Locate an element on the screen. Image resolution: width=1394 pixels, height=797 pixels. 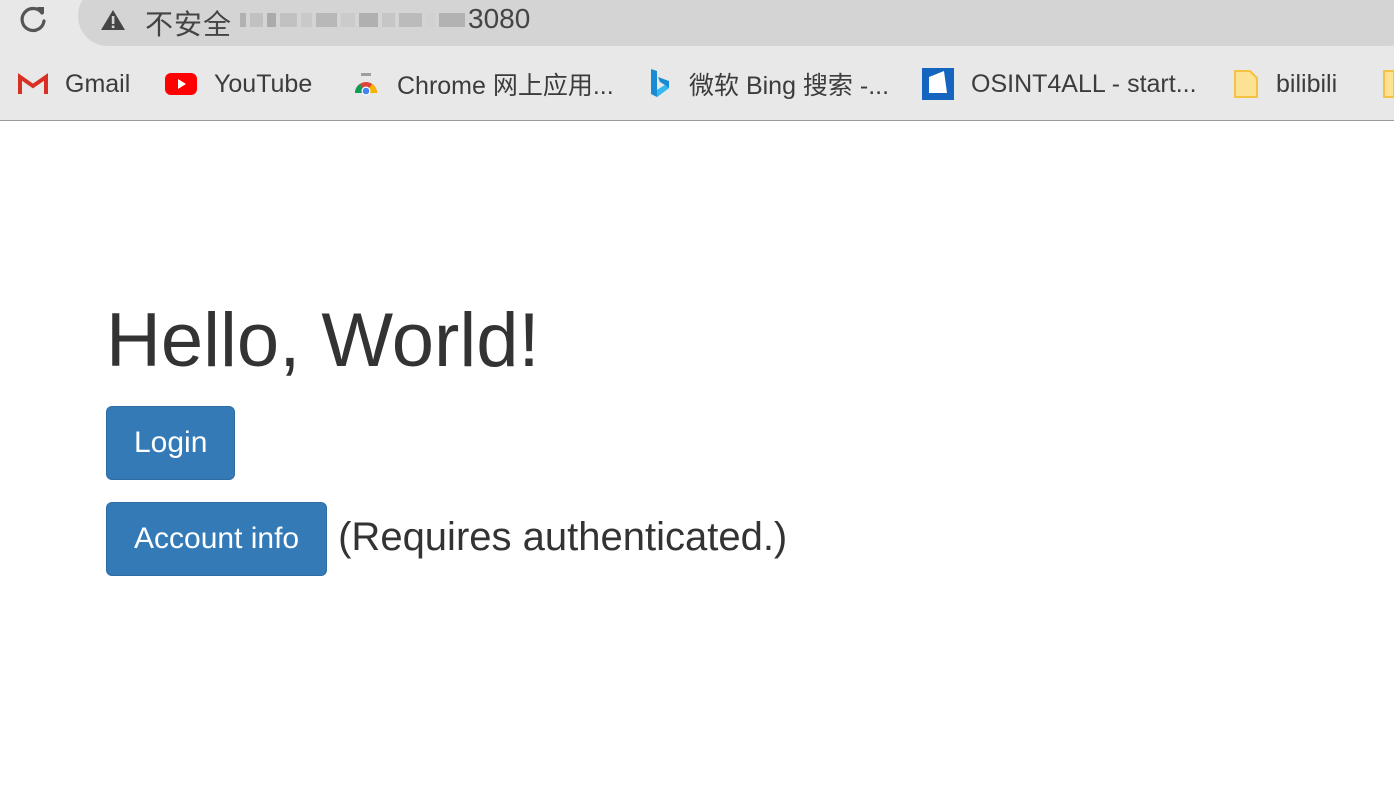
login-button: Login is located at coordinates (171, 443).